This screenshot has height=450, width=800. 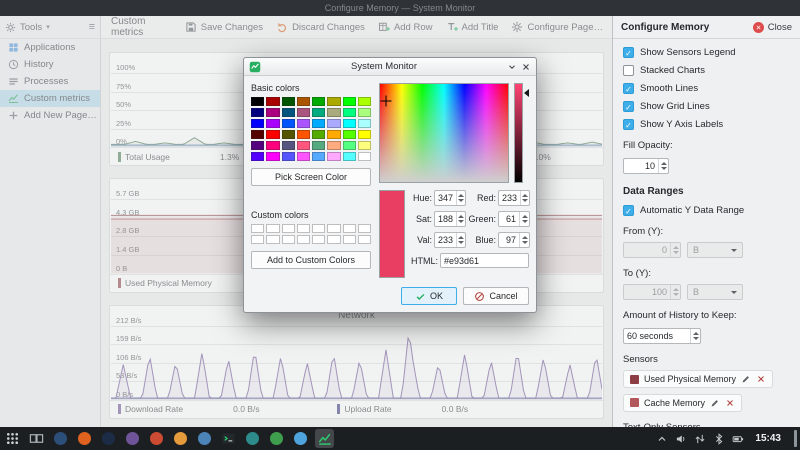 What do you see at coordinates (706, 52) in the screenshot?
I see `checkbox-show-sensors-legend: ✓ Show Sensors Legend` at bounding box center [706, 52].